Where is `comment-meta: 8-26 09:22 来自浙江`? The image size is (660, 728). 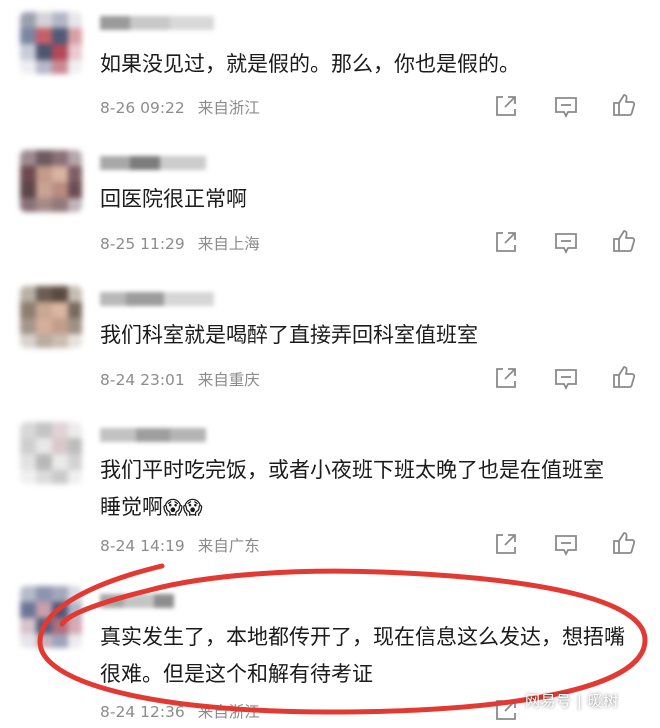
comment-meta: 8-26 09:22 来自浙江 is located at coordinates (180, 107).